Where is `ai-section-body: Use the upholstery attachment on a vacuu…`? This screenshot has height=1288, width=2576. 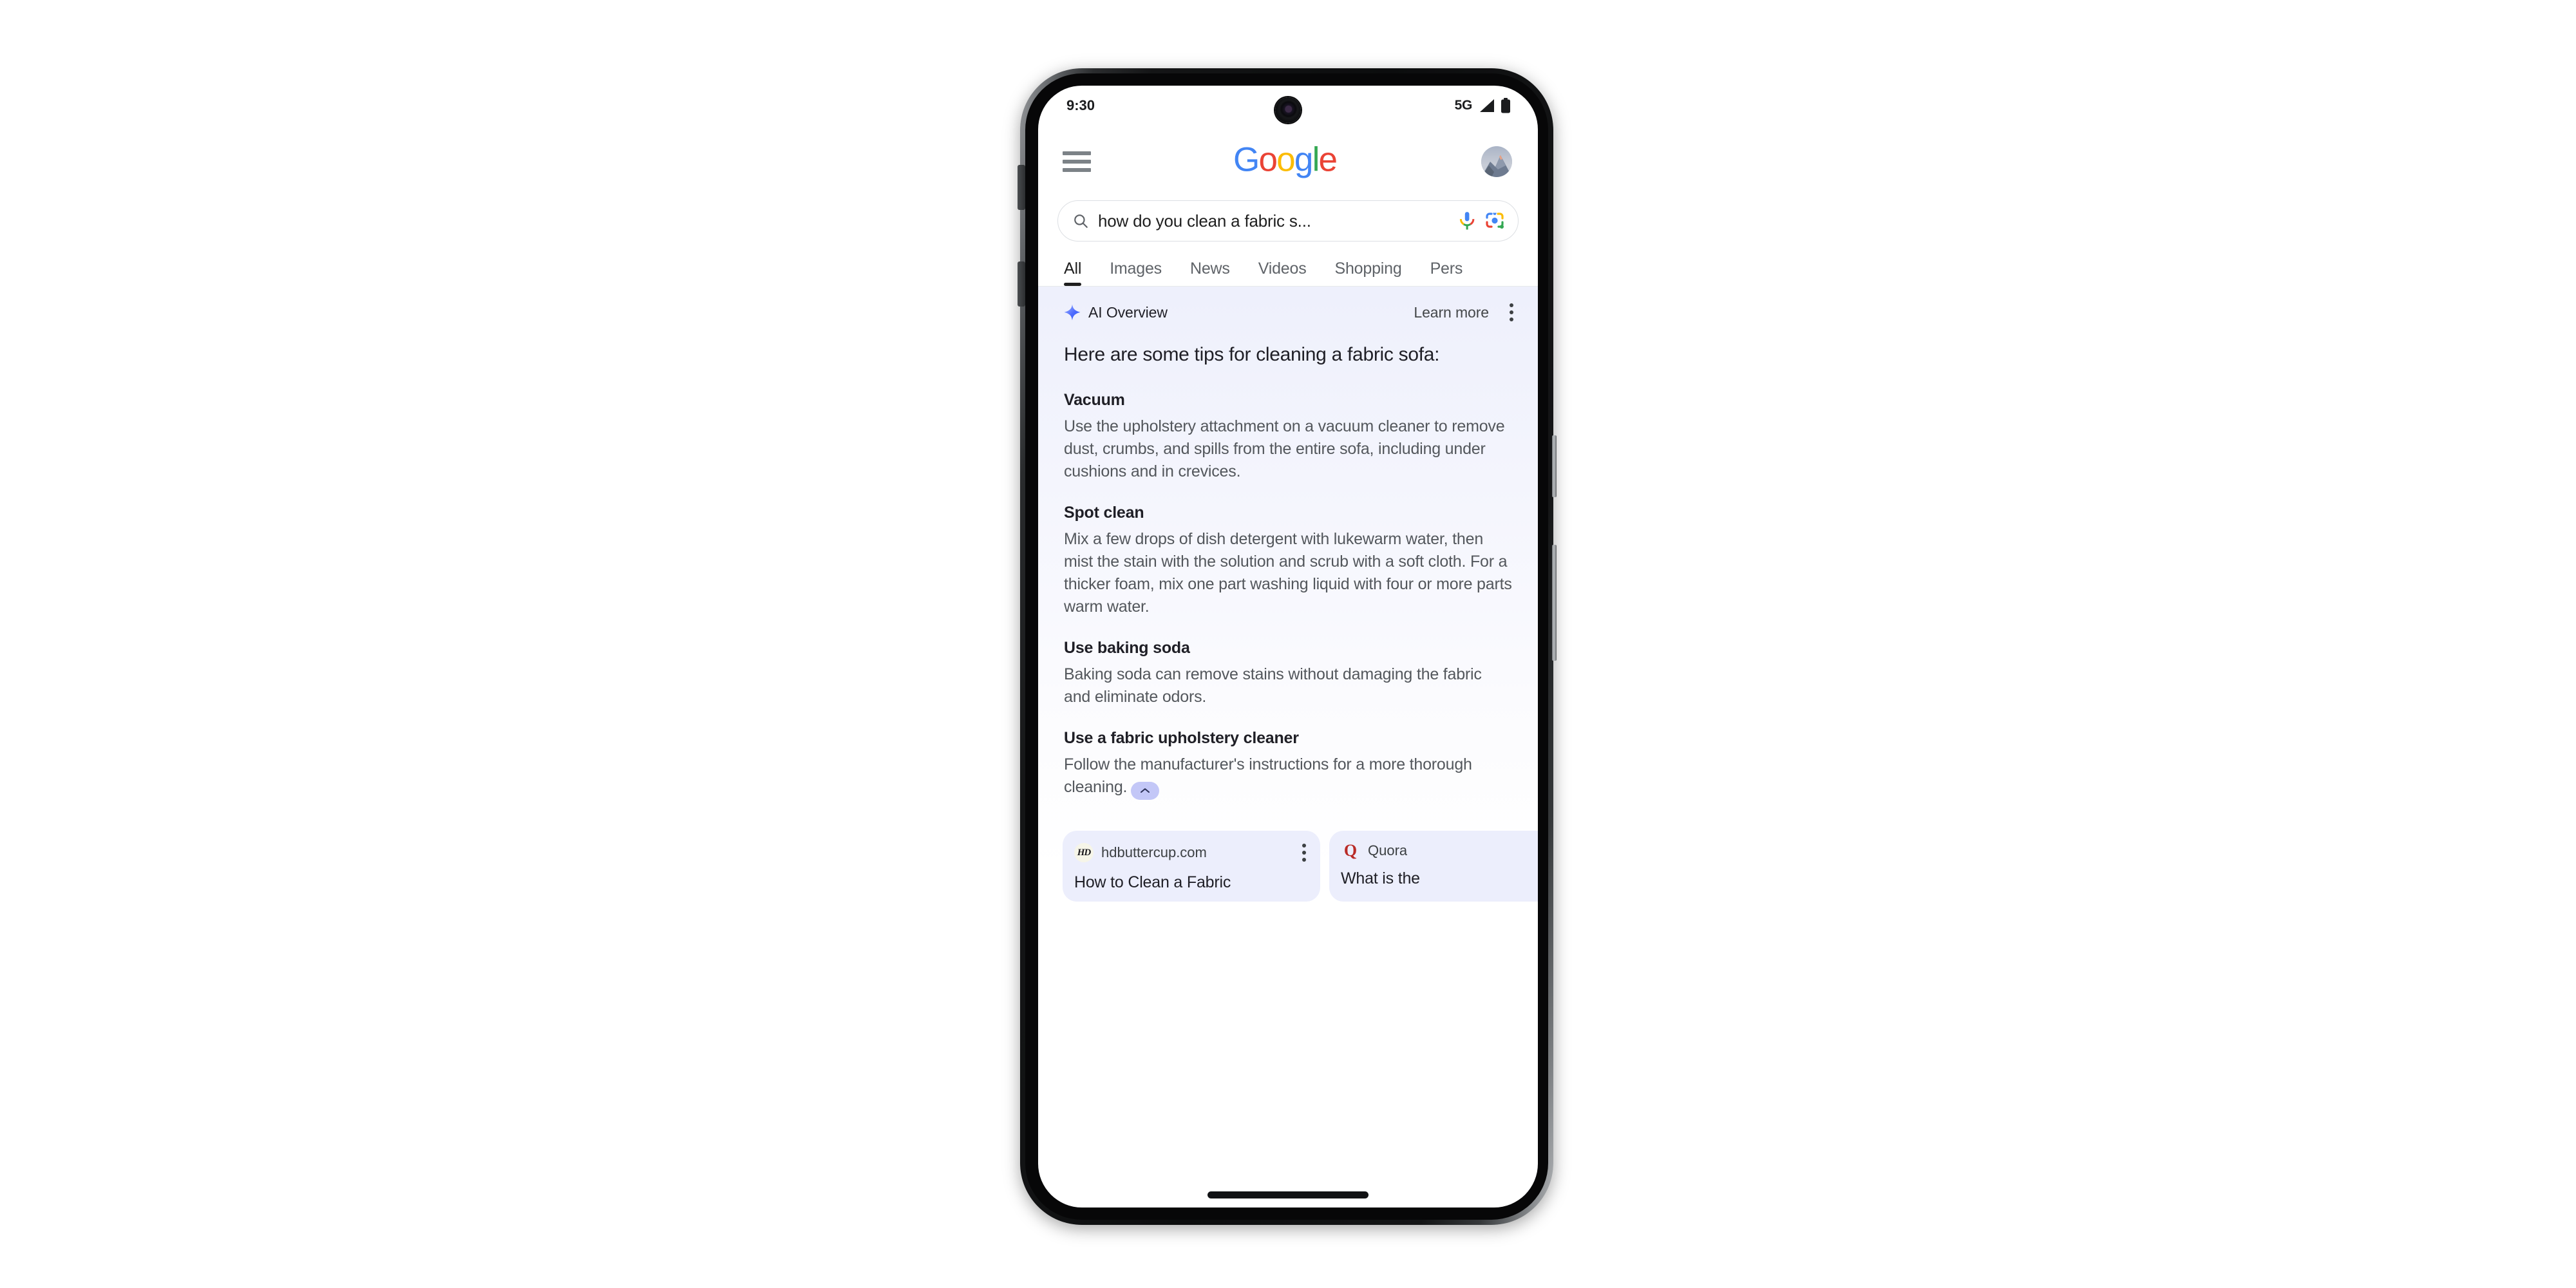
ai-section-body: Use the upholstery attachment on a vacuu… is located at coordinates (1285, 448).